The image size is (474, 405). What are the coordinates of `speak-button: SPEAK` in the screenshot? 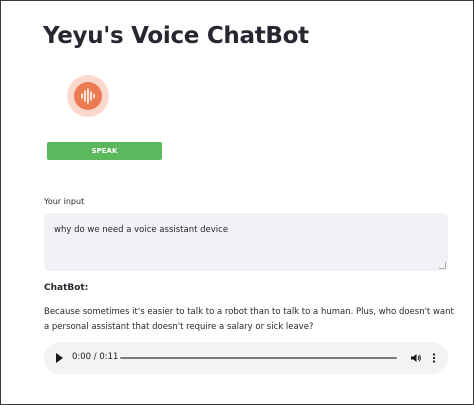 It's located at (104, 151).